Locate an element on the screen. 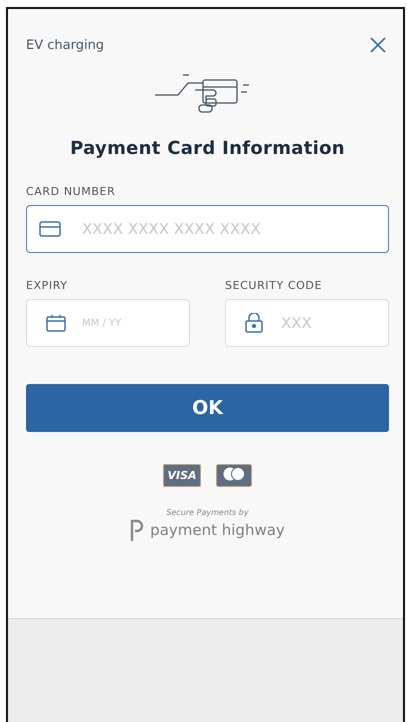 This screenshot has height=722, width=407. secure-caption: Secure Payments by is located at coordinates (207, 512).